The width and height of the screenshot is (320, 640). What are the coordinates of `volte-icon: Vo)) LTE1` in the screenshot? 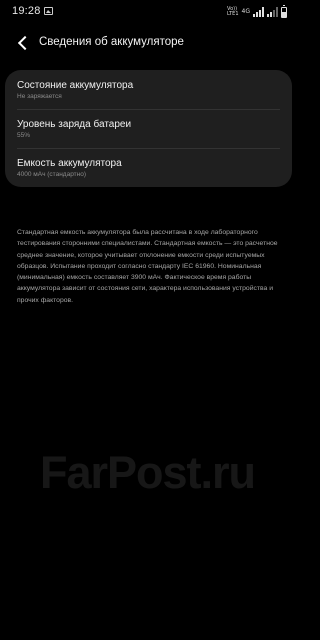 It's located at (233, 12).